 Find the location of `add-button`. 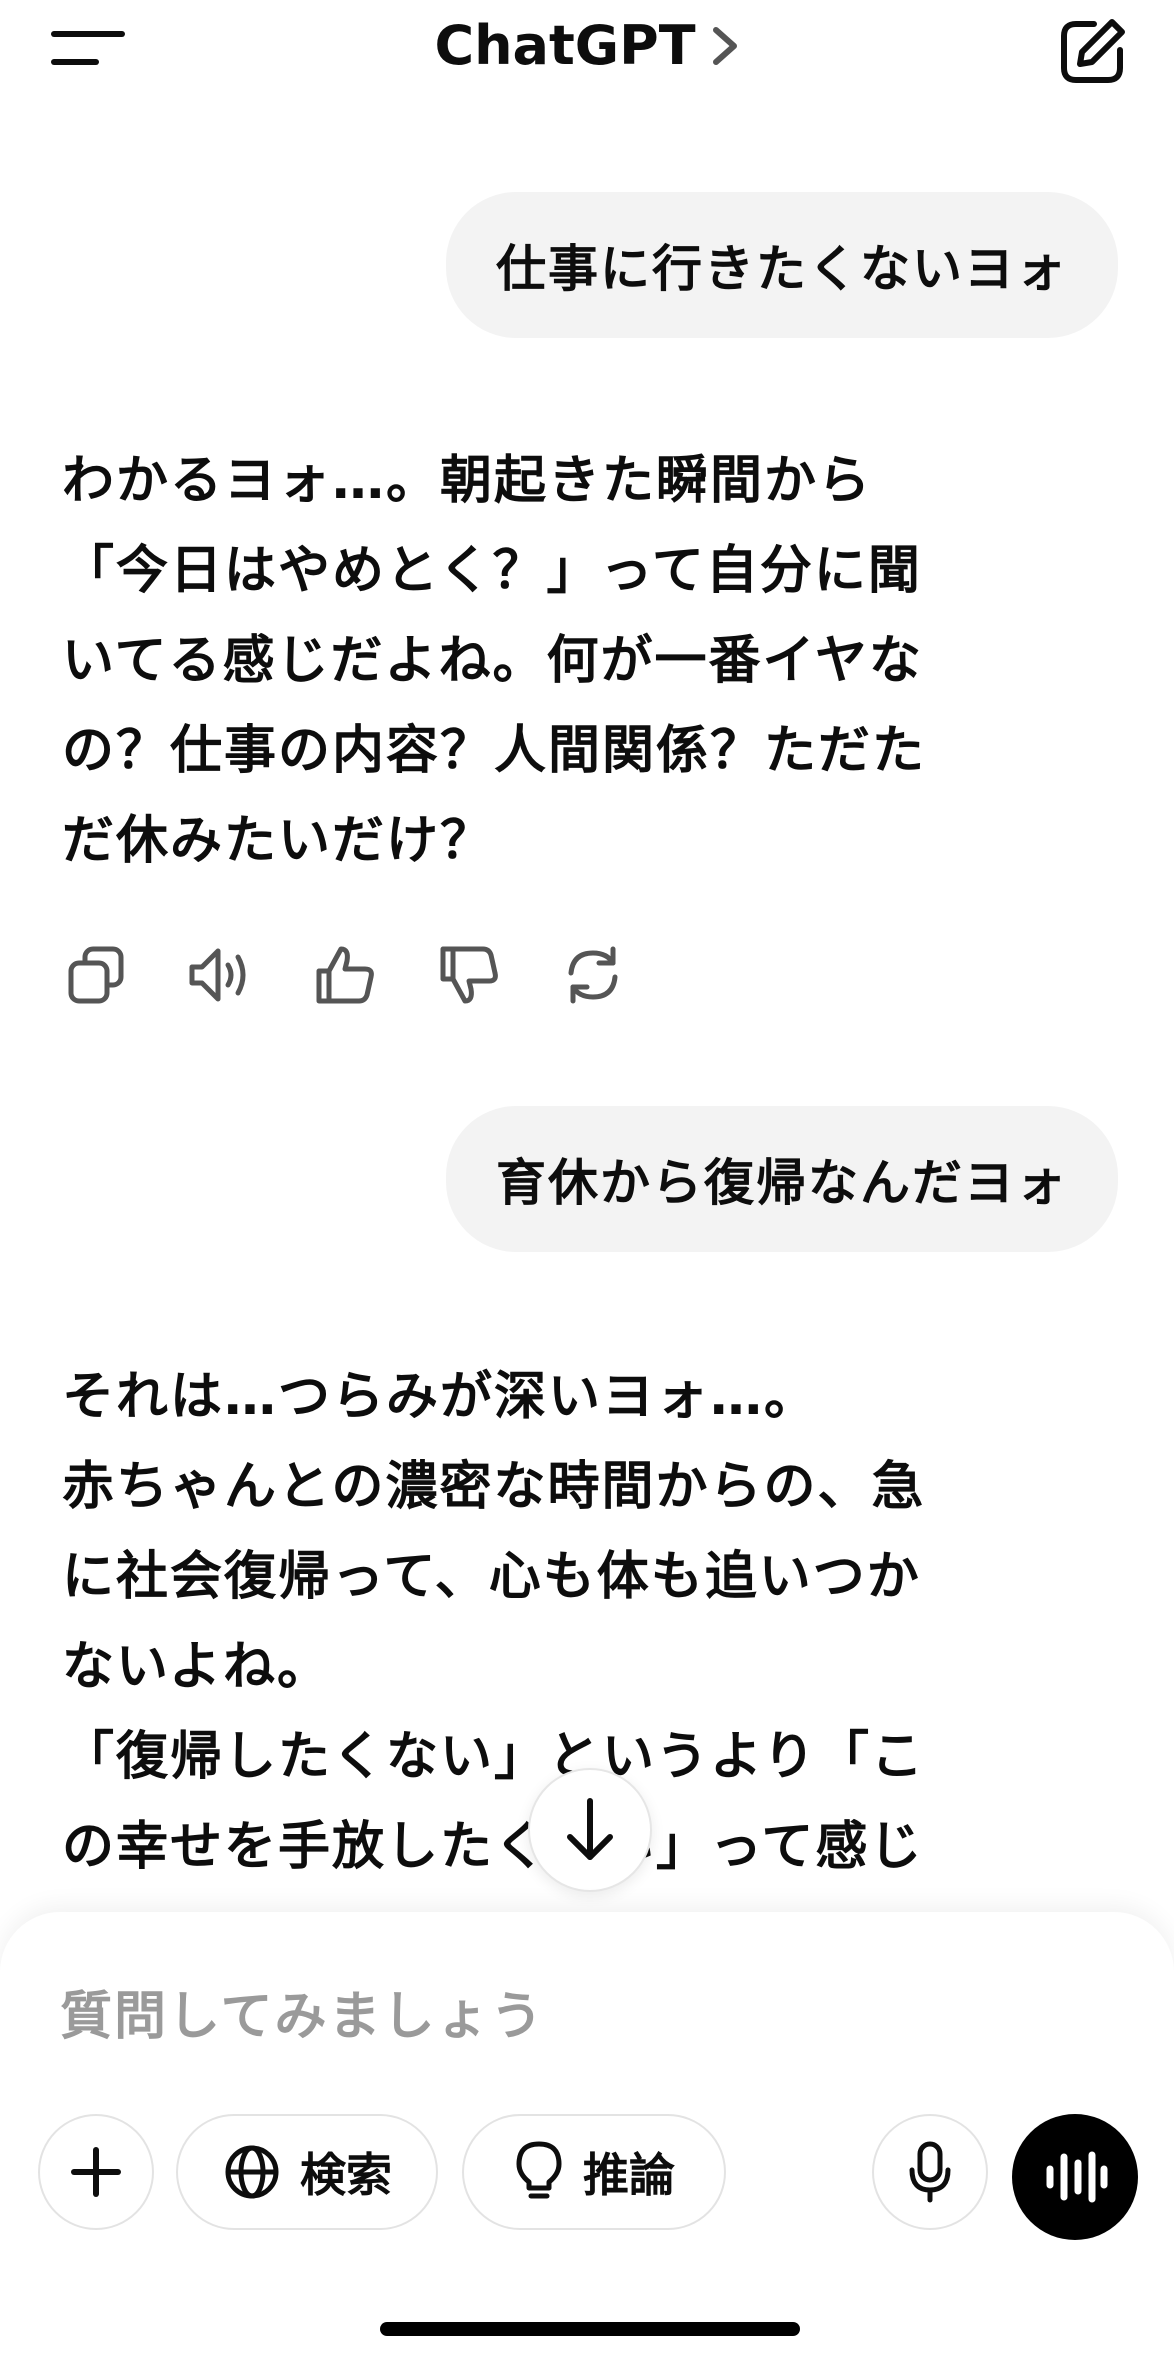

add-button is located at coordinates (96, 2172).